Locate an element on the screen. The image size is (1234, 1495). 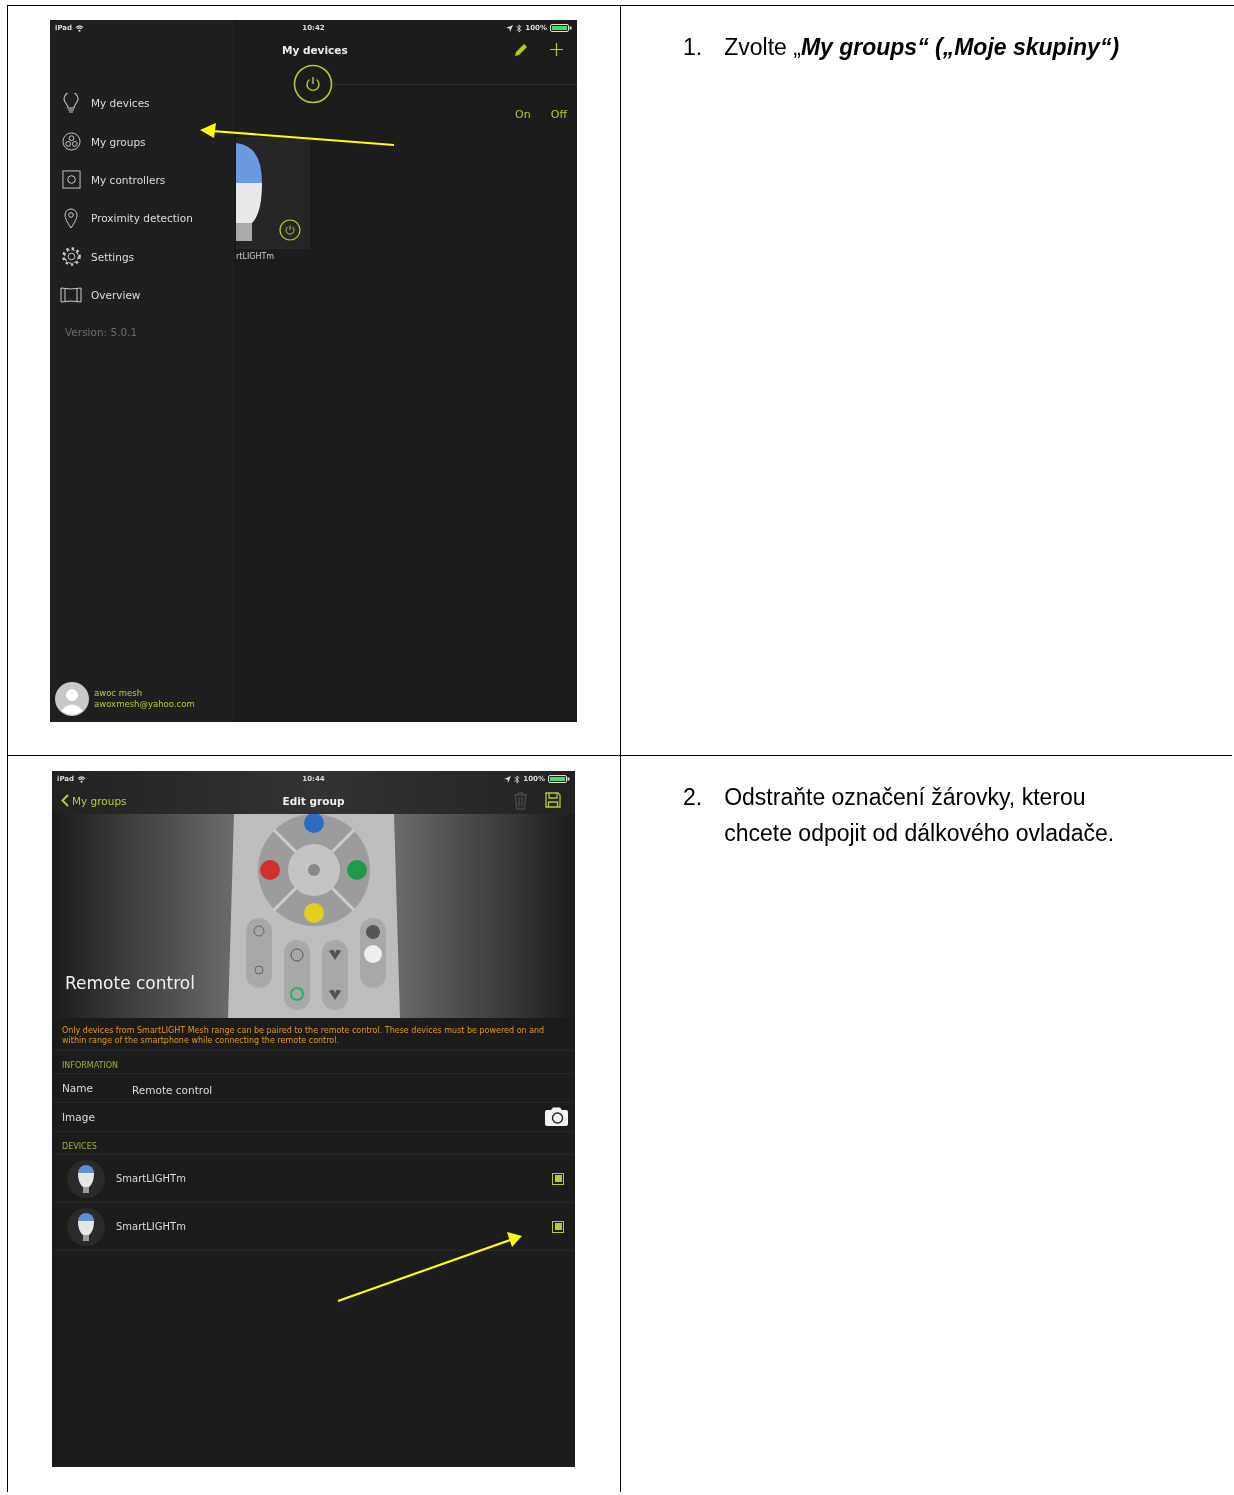
chevron-icon is located at coordinates (65, 800).